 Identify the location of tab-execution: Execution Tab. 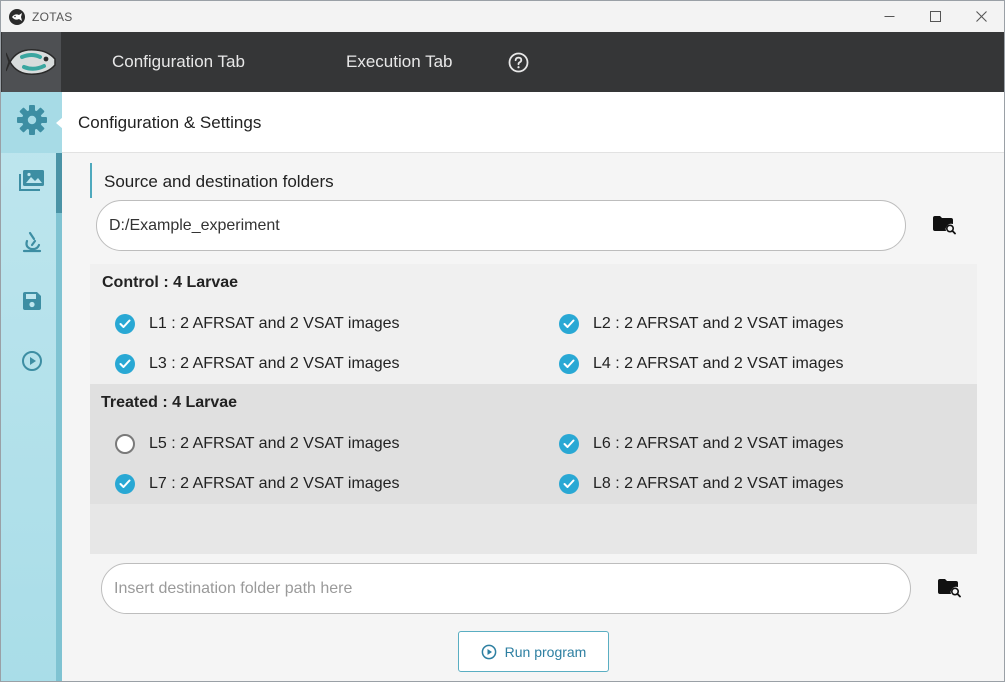
(399, 62).